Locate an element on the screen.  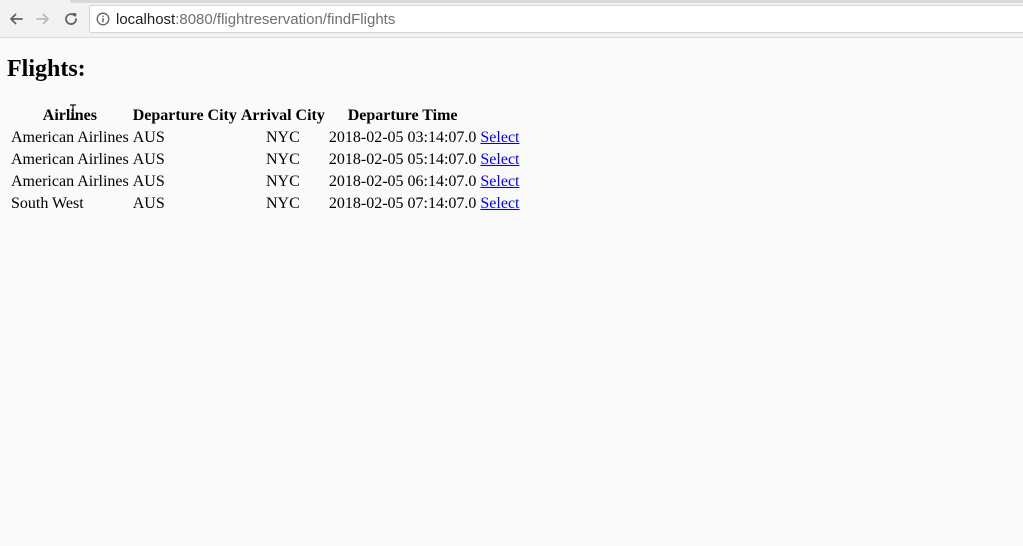
text-cursor-icon is located at coordinates (73, 112).